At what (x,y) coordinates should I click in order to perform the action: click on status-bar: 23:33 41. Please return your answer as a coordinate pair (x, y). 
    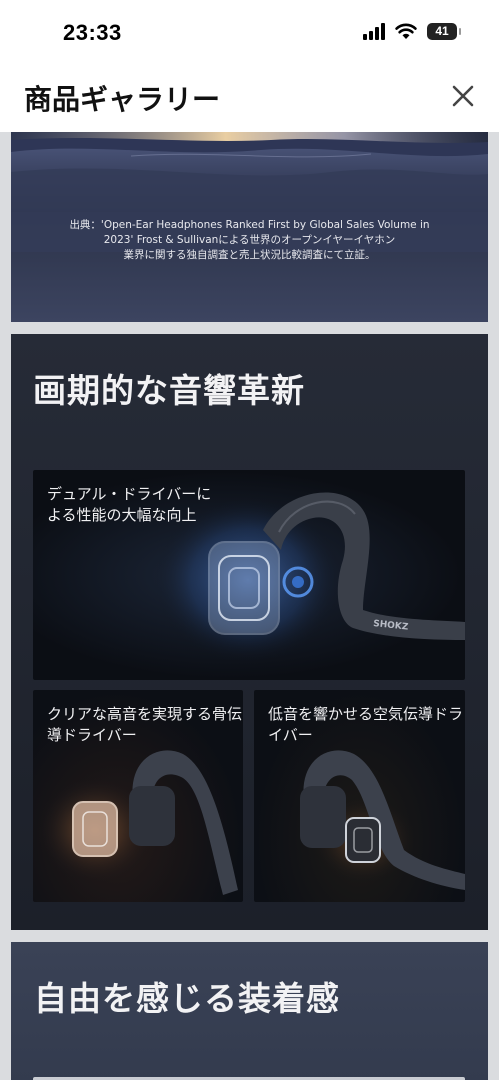
    Looking at the image, I should click on (249, 33).